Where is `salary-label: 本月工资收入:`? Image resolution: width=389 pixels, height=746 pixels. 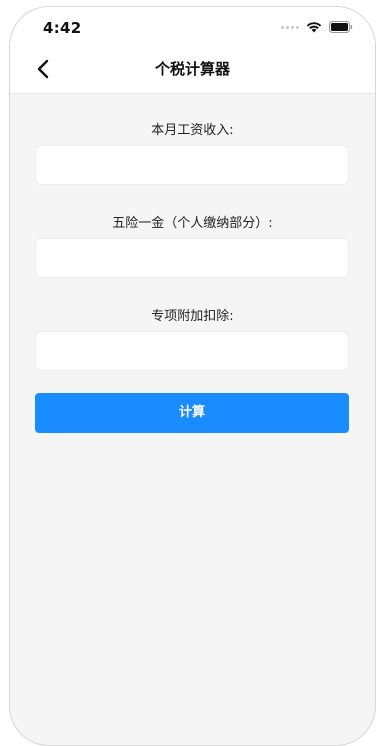 salary-label: 本月工资收入: is located at coordinates (192, 130).